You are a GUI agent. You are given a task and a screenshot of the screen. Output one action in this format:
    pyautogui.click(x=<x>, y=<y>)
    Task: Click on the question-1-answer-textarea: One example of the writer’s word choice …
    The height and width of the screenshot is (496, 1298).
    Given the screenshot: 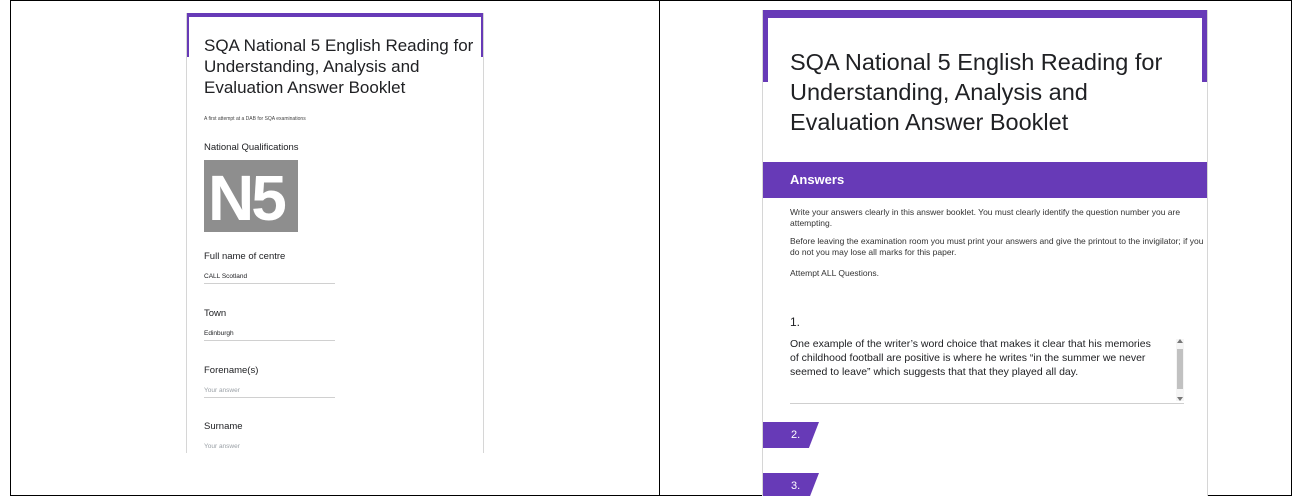 What is the action you would take?
    pyautogui.click(x=987, y=370)
    